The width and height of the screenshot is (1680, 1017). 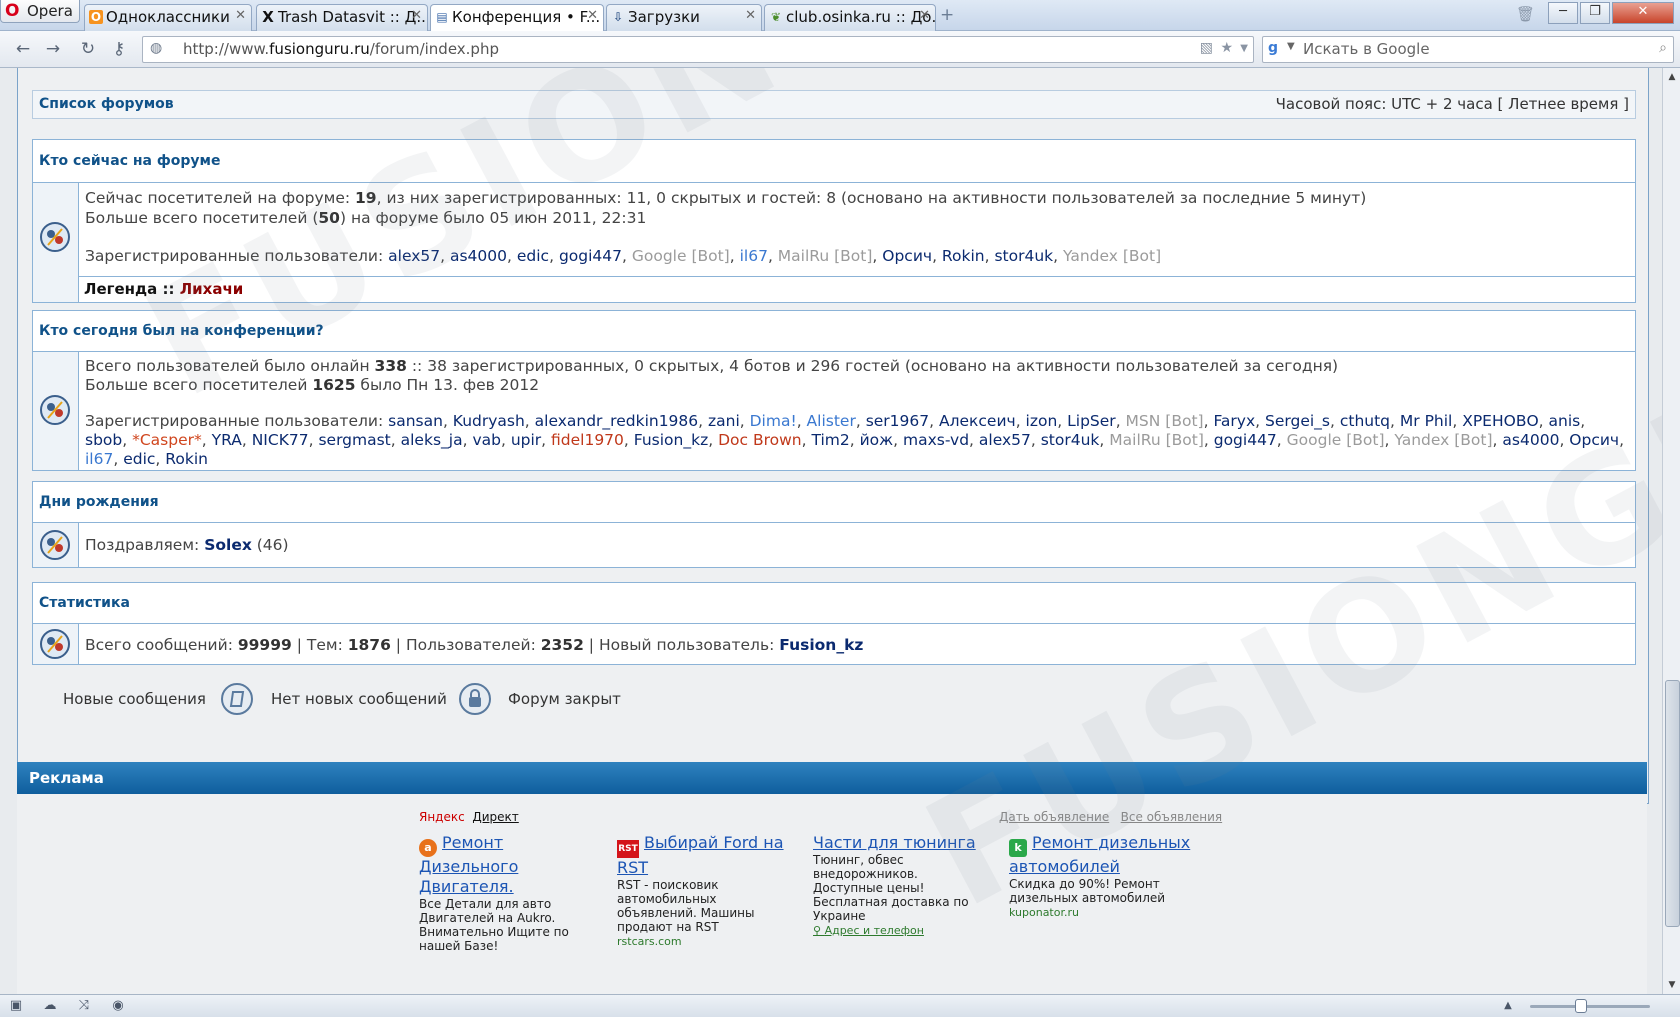 I want to click on user-link: Alister, so click(x=831, y=421).